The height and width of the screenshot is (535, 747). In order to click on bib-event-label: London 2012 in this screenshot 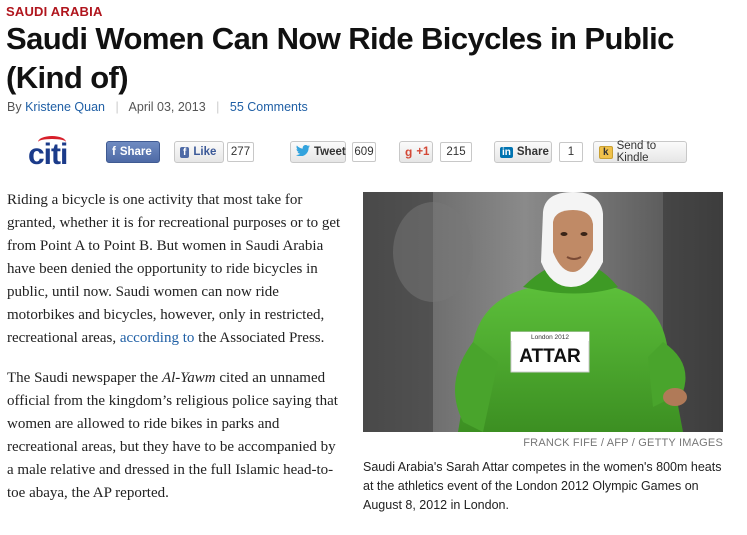, I will do `click(550, 337)`.